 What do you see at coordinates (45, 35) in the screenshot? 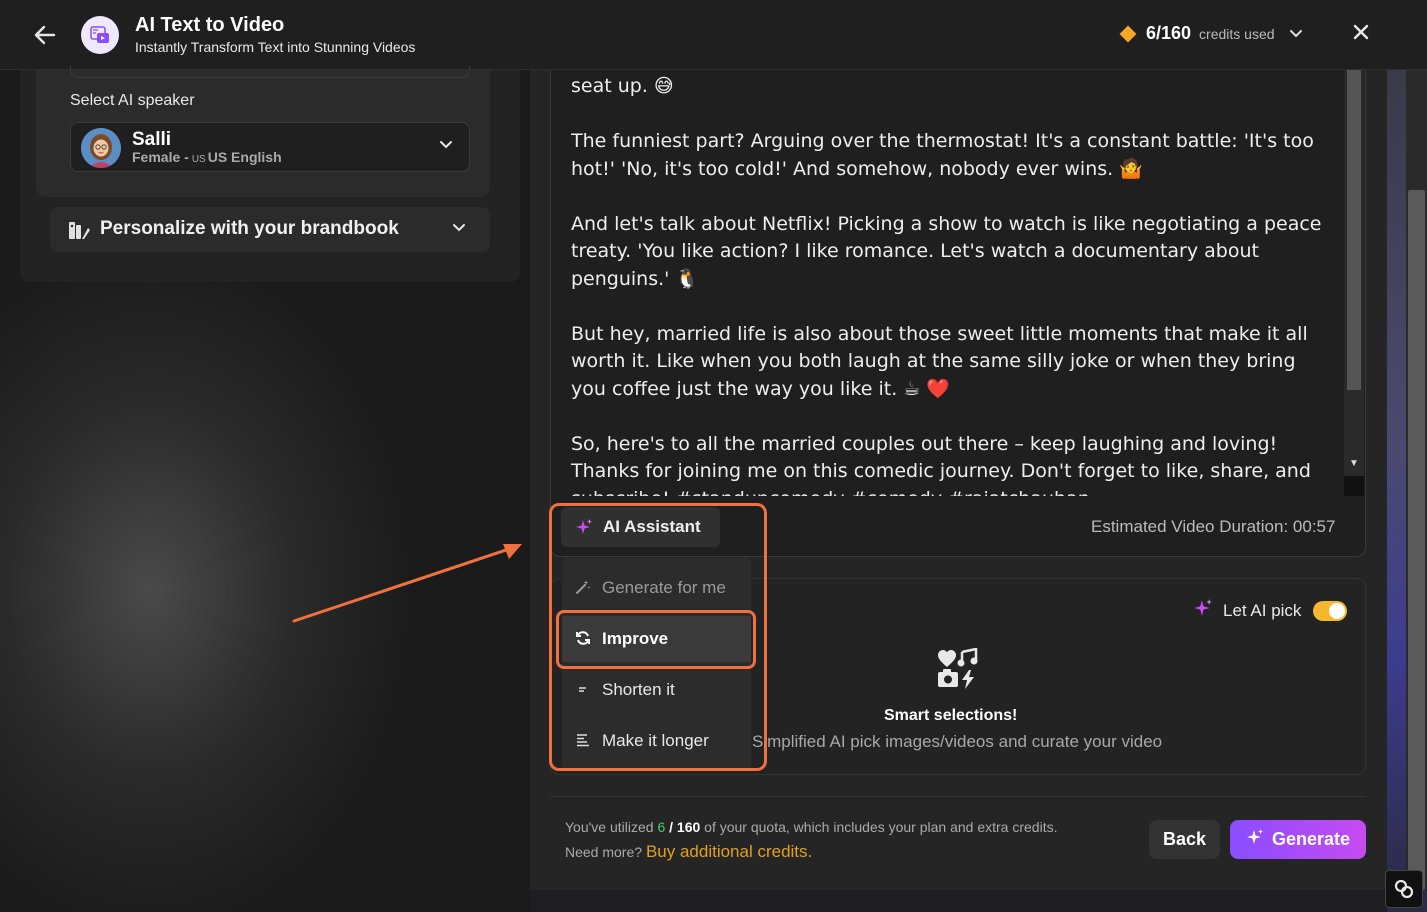
I see `back-arrow-icon` at bounding box center [45, 35].